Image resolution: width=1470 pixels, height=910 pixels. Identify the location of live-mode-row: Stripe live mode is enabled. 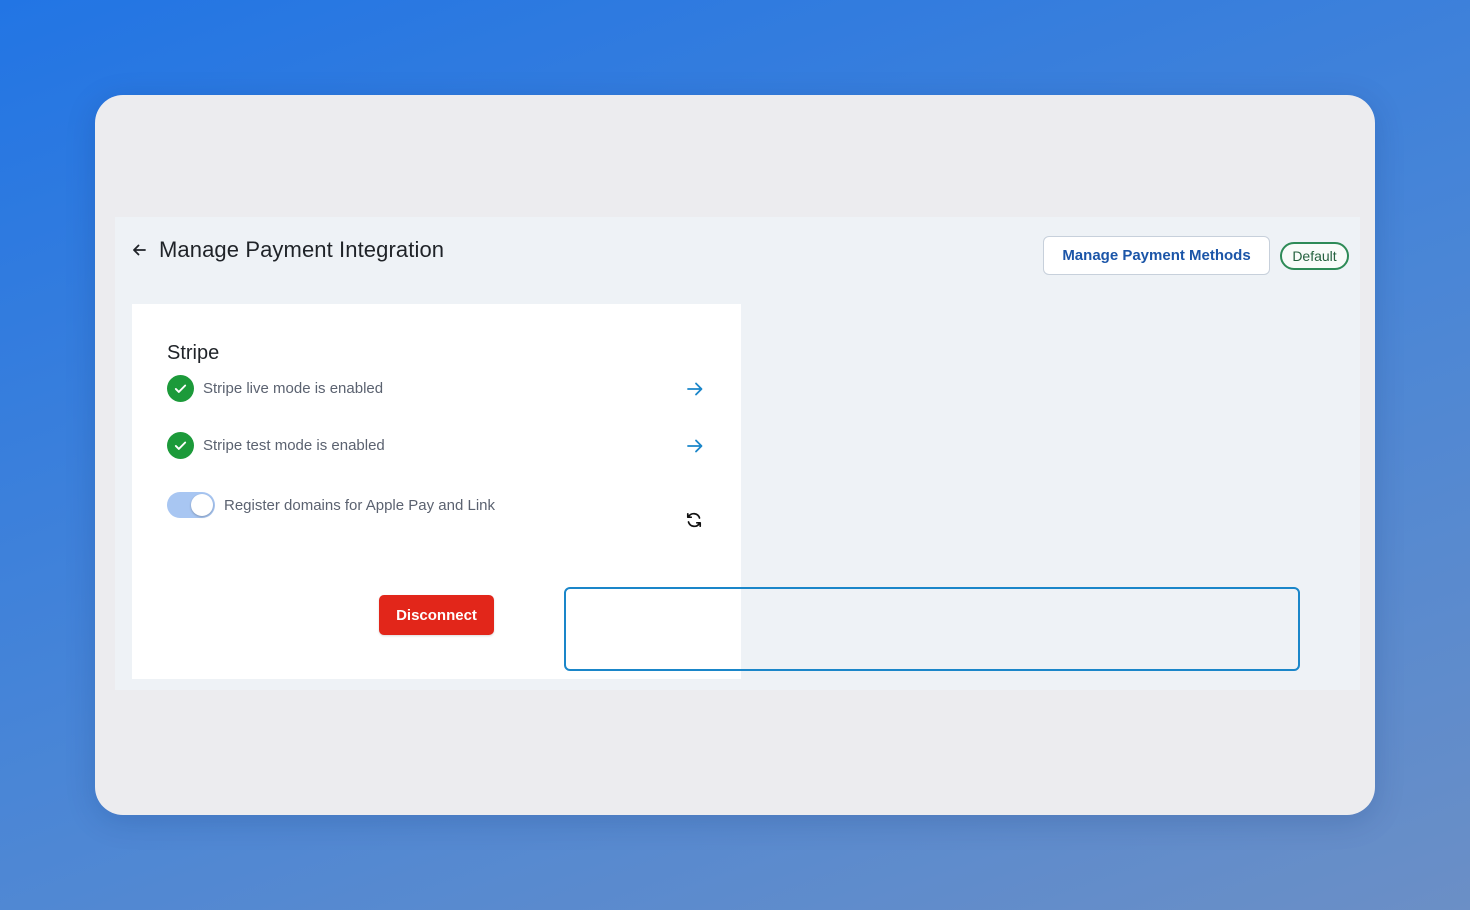
(275, 388).